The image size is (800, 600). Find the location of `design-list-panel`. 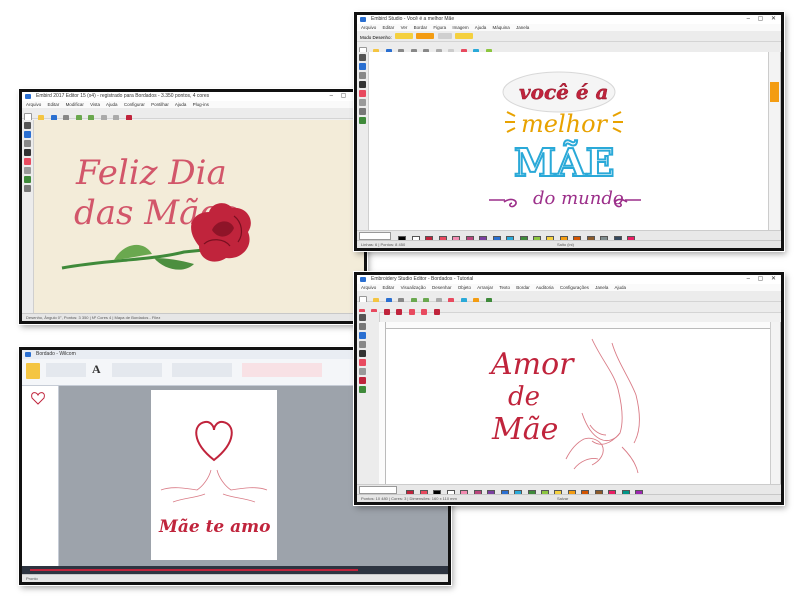

design-list-panel is located at coordinates (40, 476).